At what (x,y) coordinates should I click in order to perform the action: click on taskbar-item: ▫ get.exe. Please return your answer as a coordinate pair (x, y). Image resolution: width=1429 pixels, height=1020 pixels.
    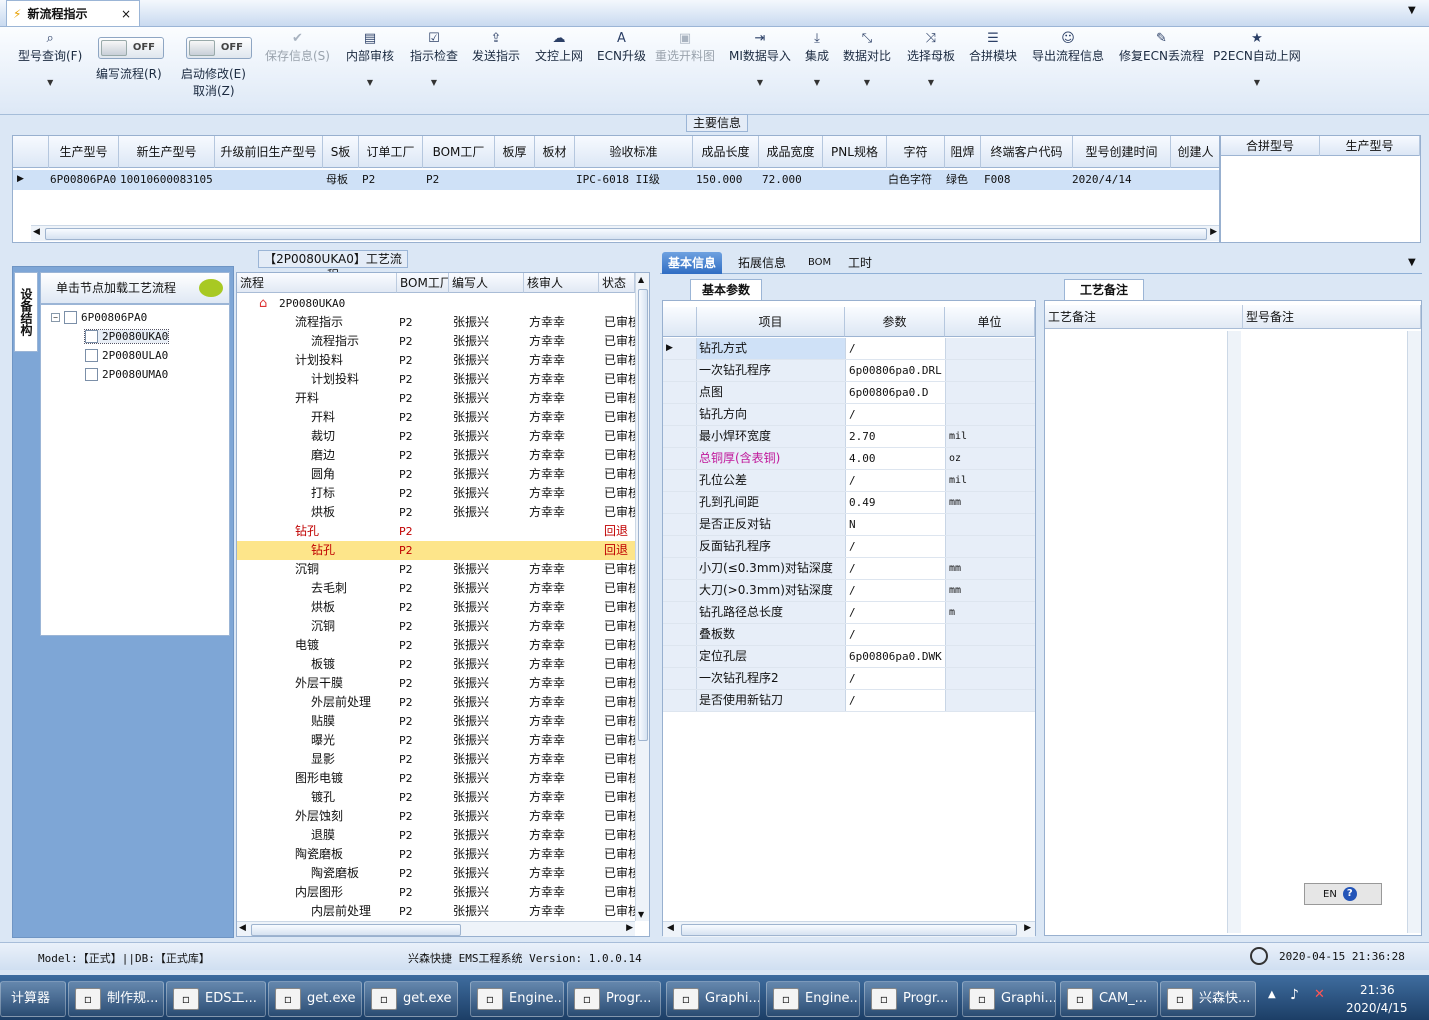
    Looking at the image, I should click on (315, 999).